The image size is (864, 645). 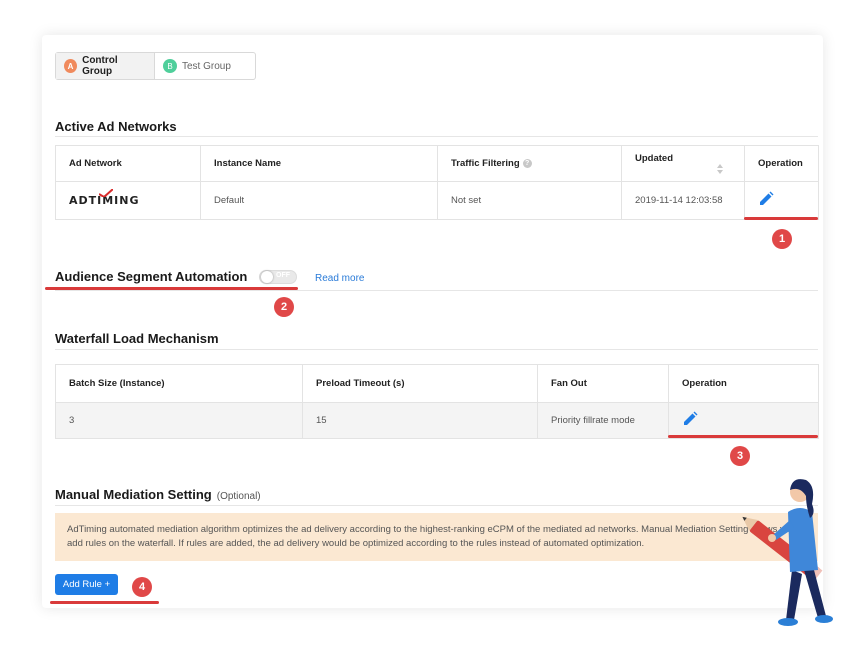 What do you see at coordinates (179, 383) in the screenshot?
I see `col-batch-size: Batch Size (Instance)` at bounding box center [179, 383].